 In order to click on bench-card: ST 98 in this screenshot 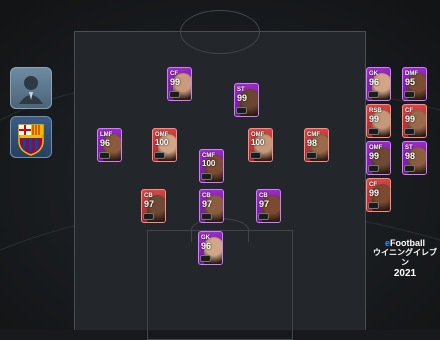, I will do `click(414, 158)`.